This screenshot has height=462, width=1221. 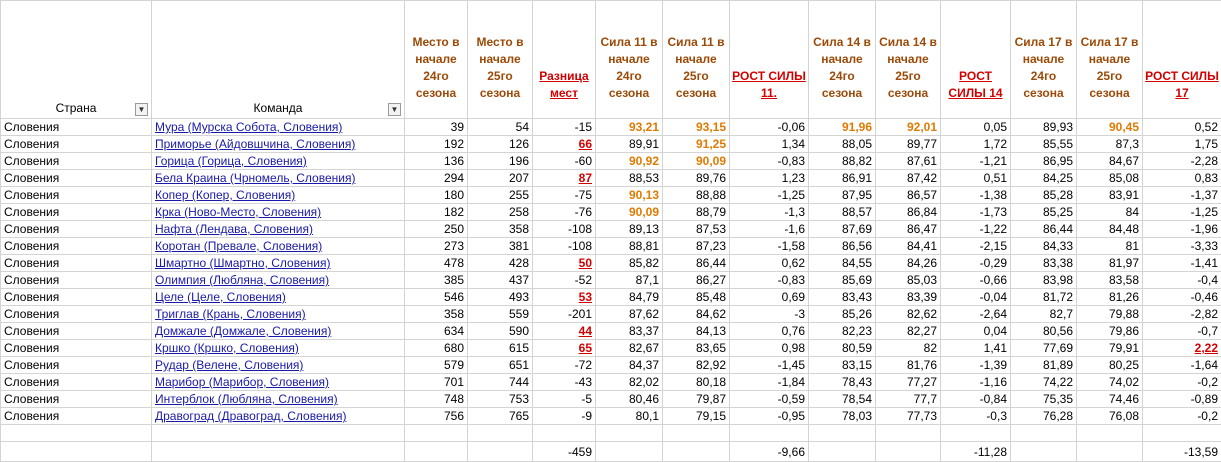 I want to click on team-link: Бела Краина (Чрномель, Словения), so click(x=278, y=178).